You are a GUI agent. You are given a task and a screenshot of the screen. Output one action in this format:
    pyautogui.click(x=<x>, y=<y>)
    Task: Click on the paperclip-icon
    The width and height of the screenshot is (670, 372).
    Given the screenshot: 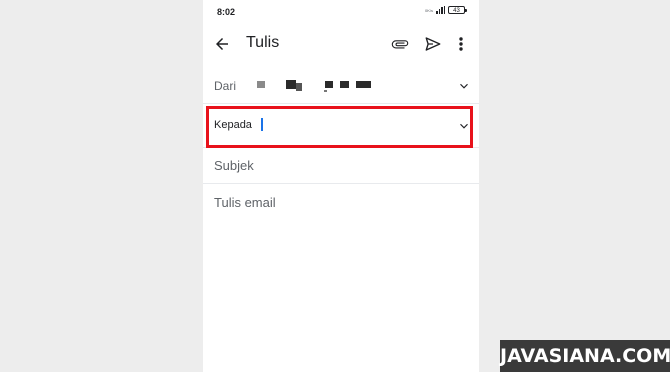 What is the action you would take?
    pyautogui.click(x=400, y=44)
    